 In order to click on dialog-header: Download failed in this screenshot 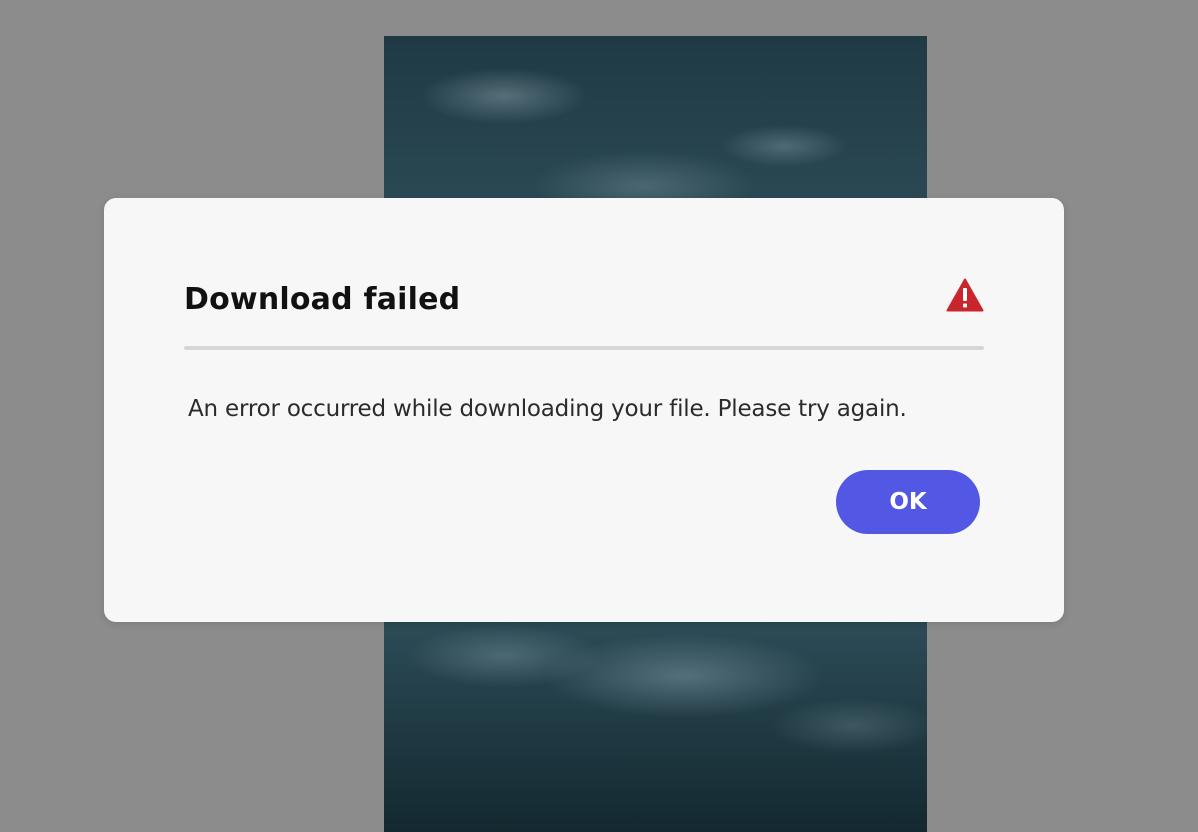, I will do `click(584, 304)`.